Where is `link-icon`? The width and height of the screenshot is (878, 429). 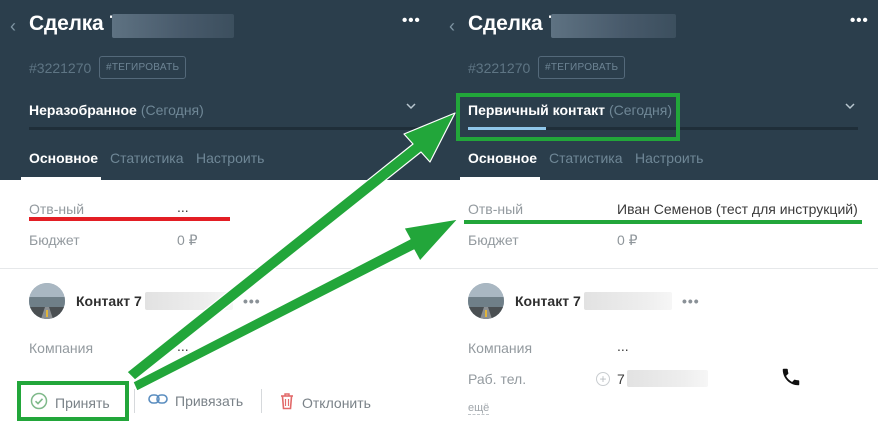
link-icon is located at coordinates (158, 400).